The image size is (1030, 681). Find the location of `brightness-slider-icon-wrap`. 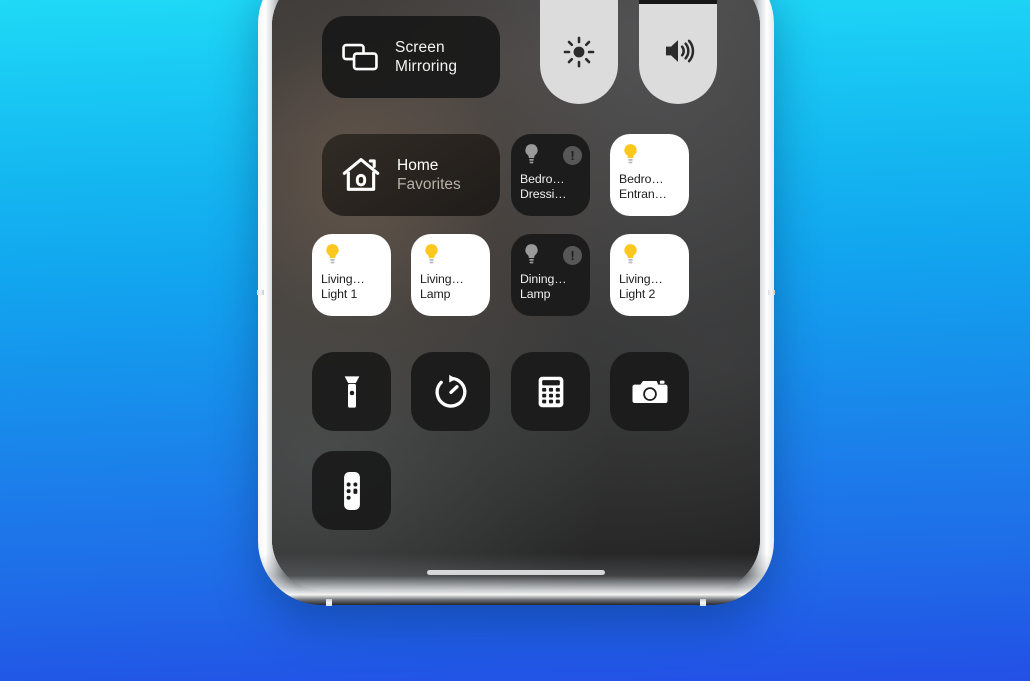

brightness-slider-icon-wrap is located at coordinates (579, 52).